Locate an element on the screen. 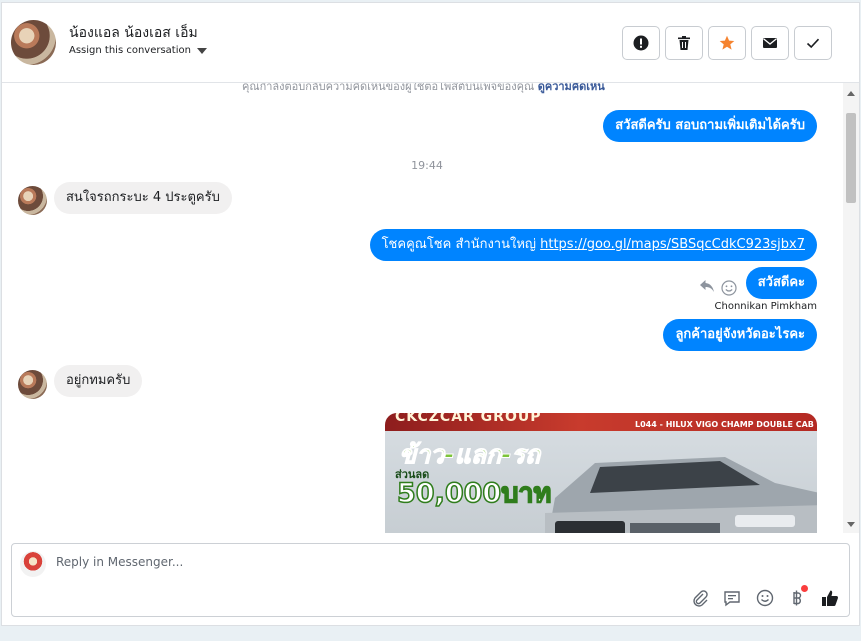 Image resolution: width=861 pixels, height=641 pixels. message-bubble-incoming: สนใจรถกระบะ 4 ประตูครับ is located at coordinates (143, 198).